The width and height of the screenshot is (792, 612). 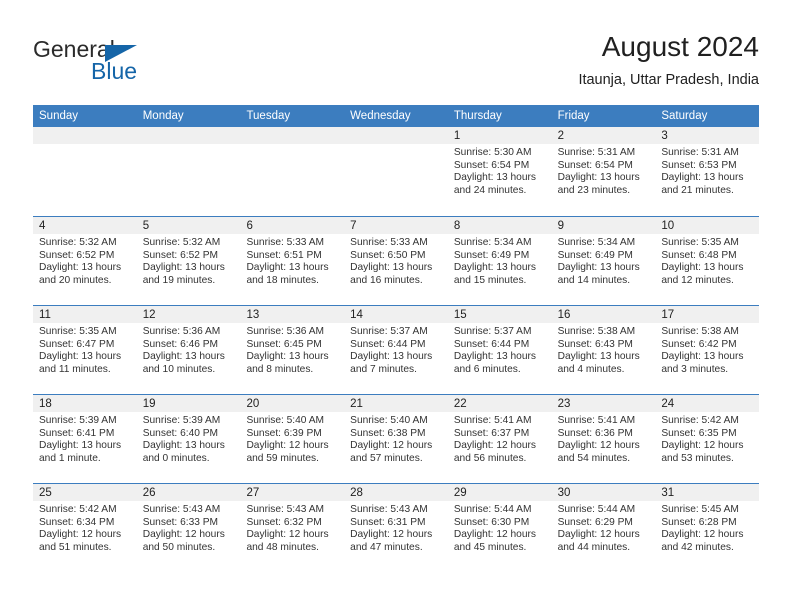 What do you see at coordinates (85, 225) in the screenshot?
I see `day-number: 4` at bounding box center [85, 225].